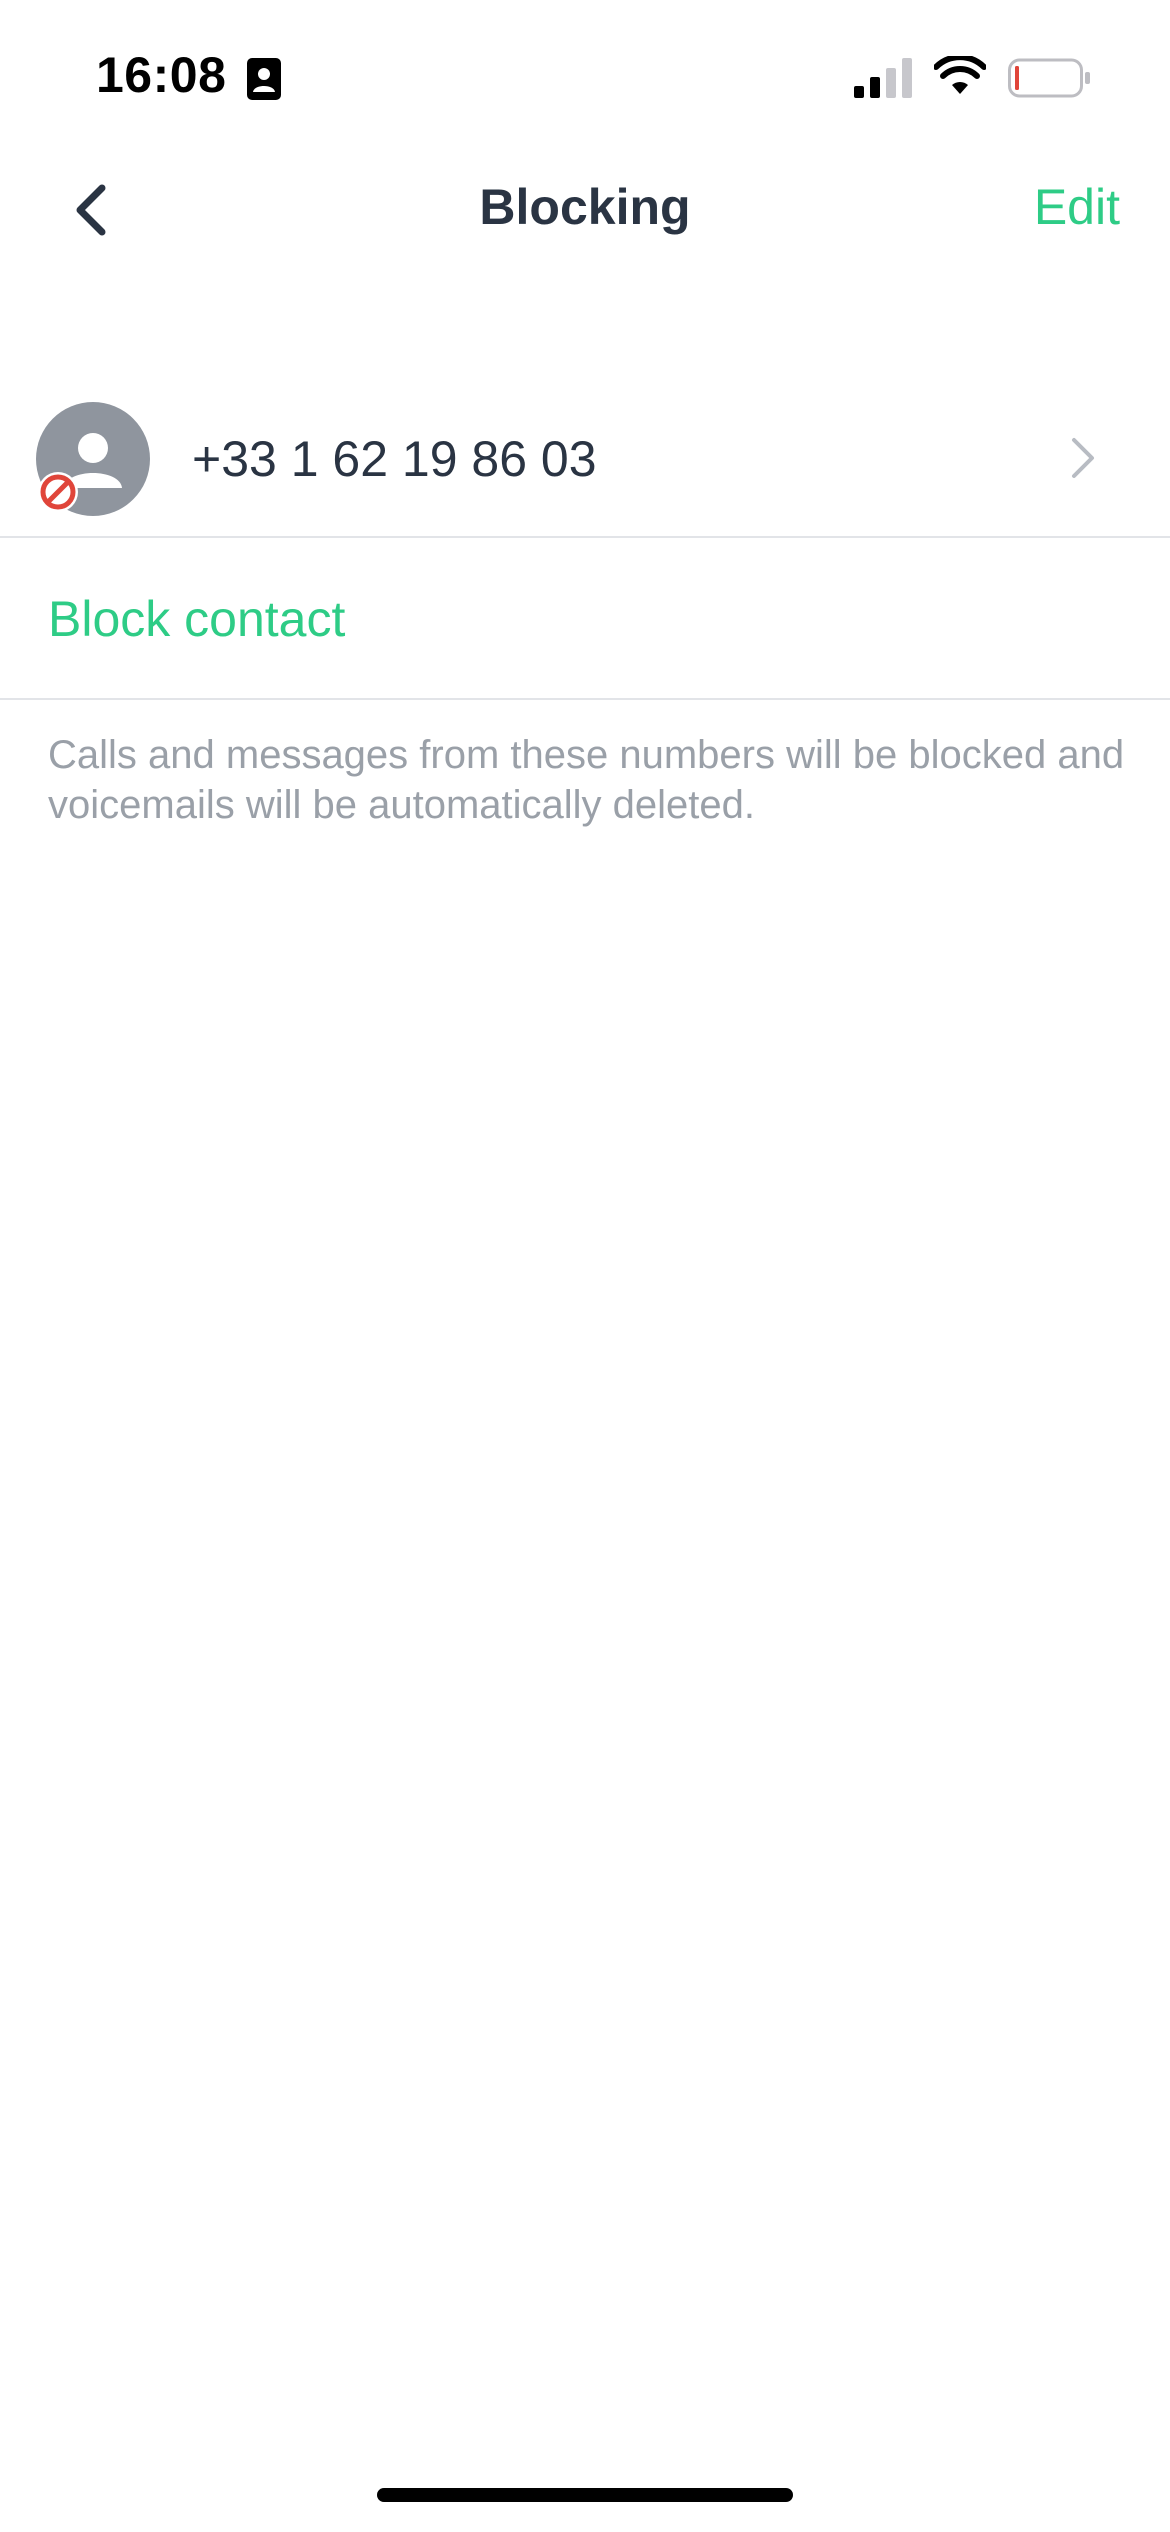 The height and width of the screenshot is (2532, 1170). What do you see at coordinates (264, 79) in the screenshot?
I see `contact-card-icon` at bounding box center [264, 79].